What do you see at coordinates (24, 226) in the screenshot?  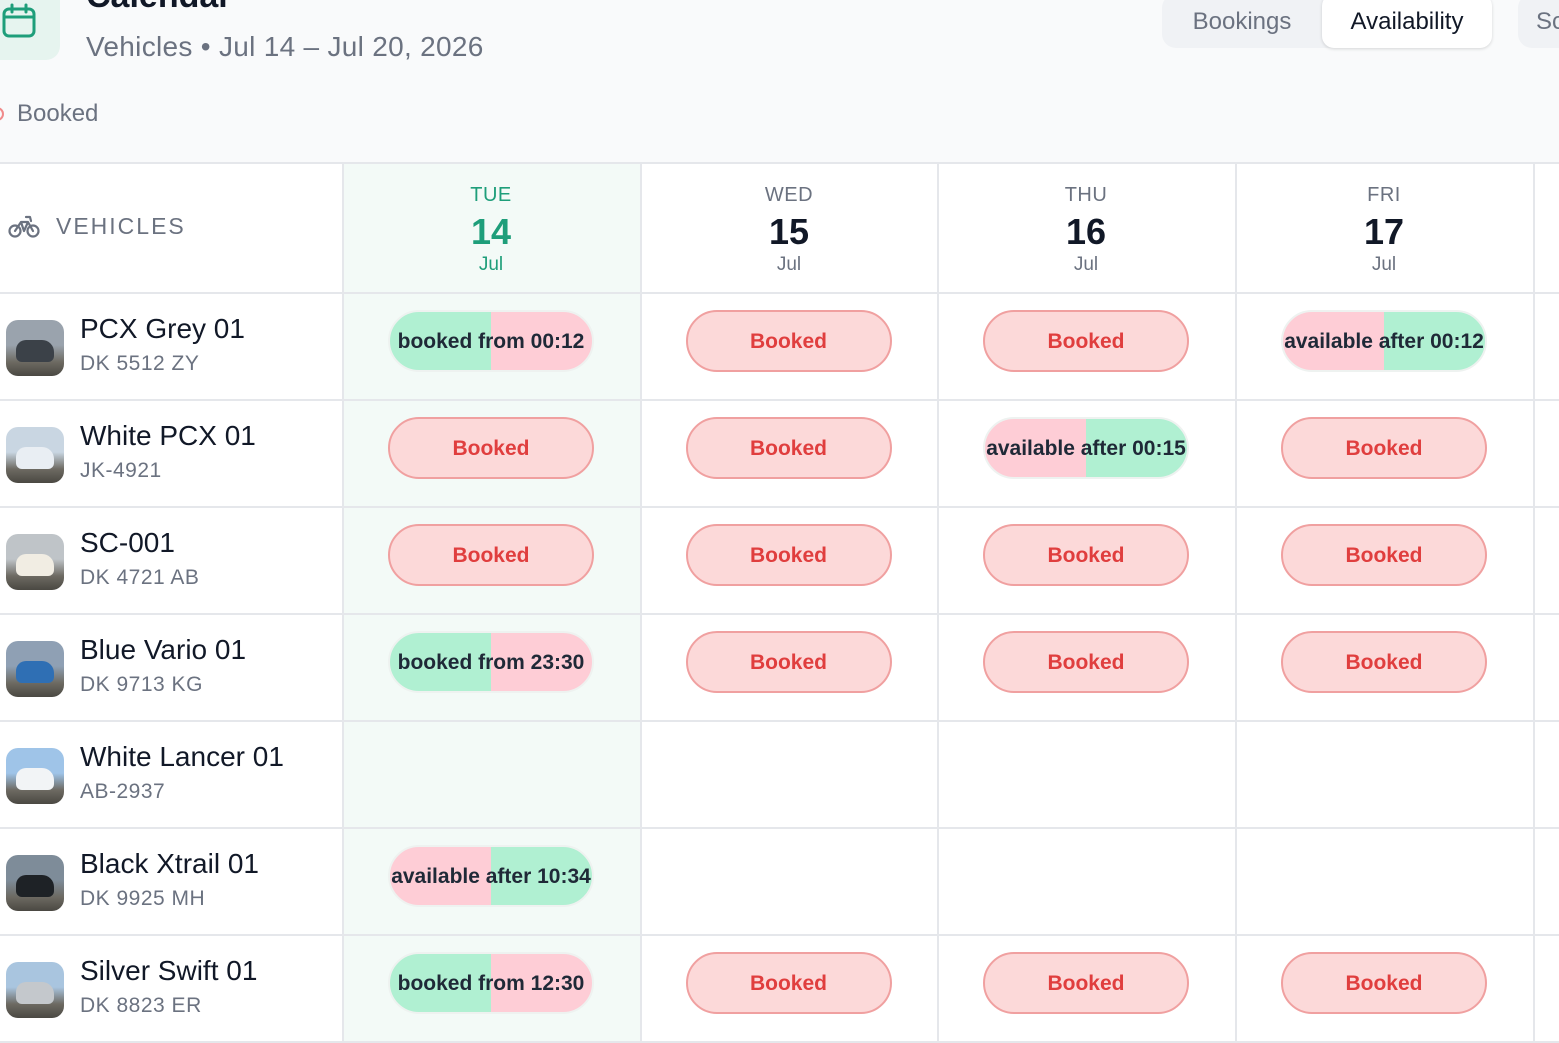 I see `bike-icon` at bounding box center [24, 226].